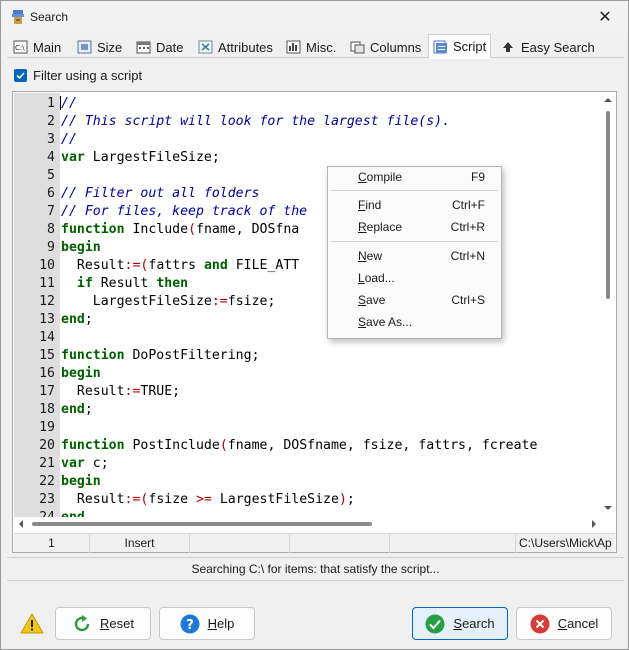 The width and height of the screenshot is (629, 650). What do you see at coordinates (160, 391) in the screenshot?
I see `code-token: TRUE;` at bounding box center [160, 391].